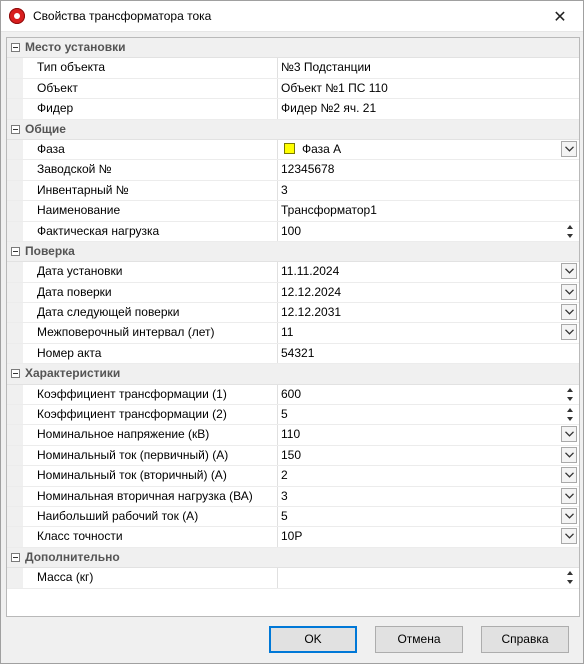 The width and height of the screenshot is (584, 664). Describe the element at coordinates (150, 231) in the screenshot. I see `property-name: Фактическая нагрузка` at that location.